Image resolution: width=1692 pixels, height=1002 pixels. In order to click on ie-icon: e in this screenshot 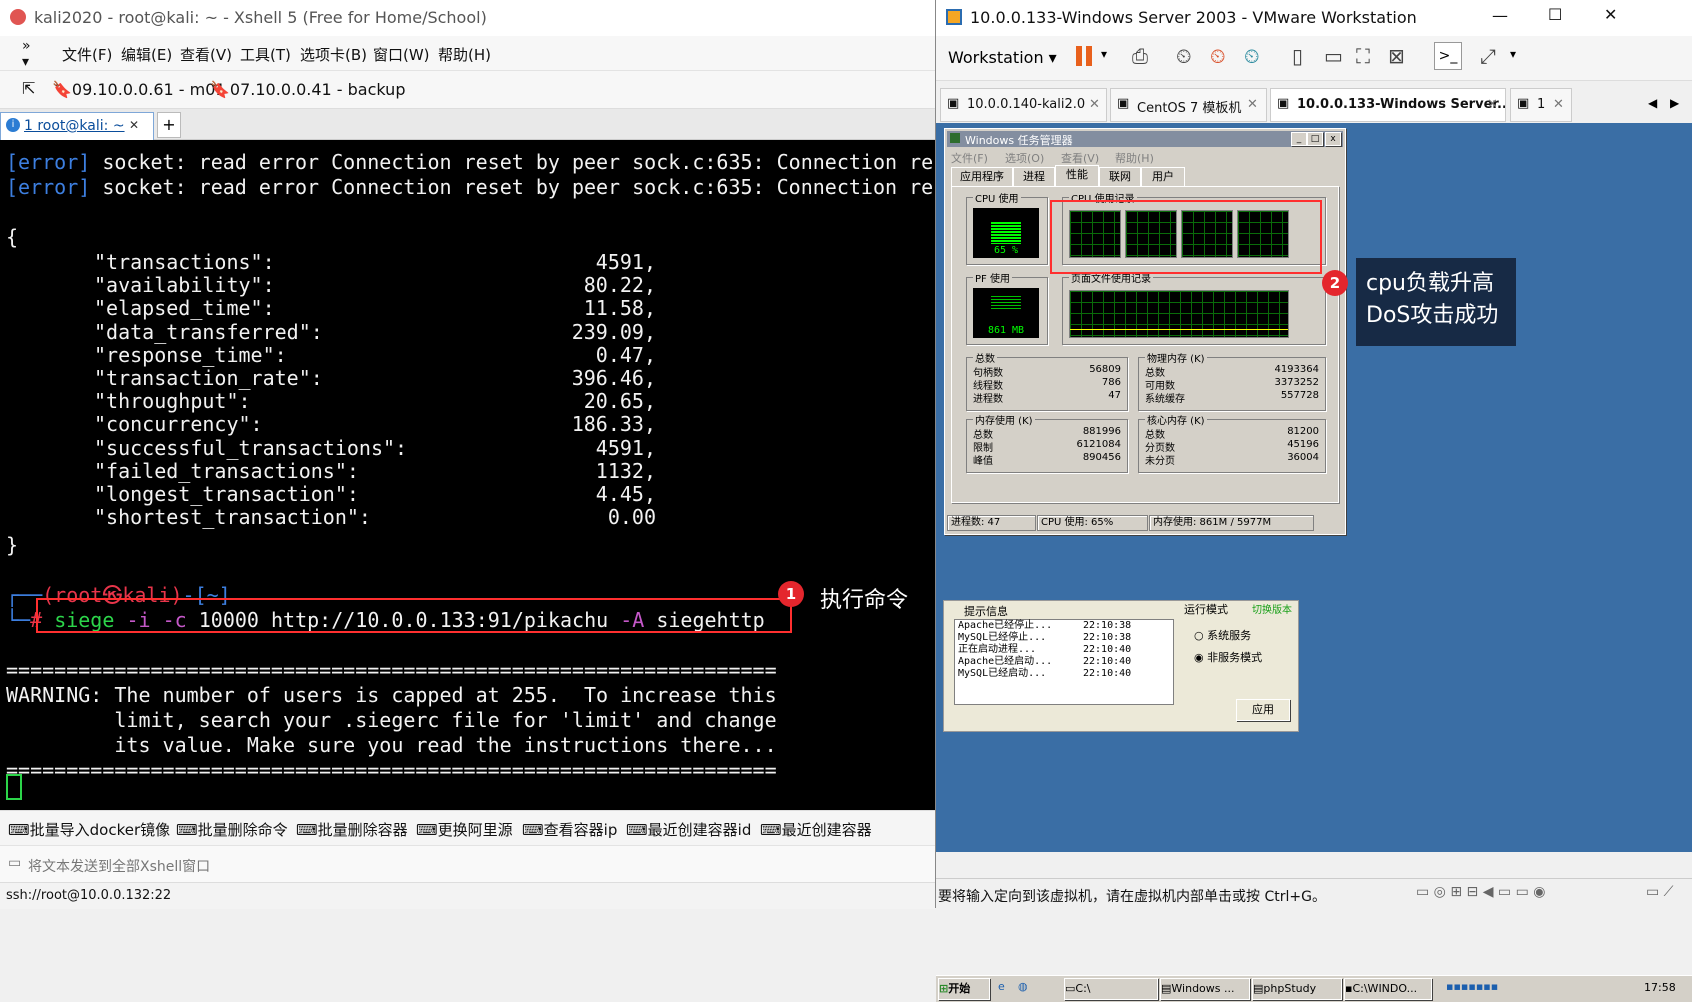, I will do `click(1001, 986)`.